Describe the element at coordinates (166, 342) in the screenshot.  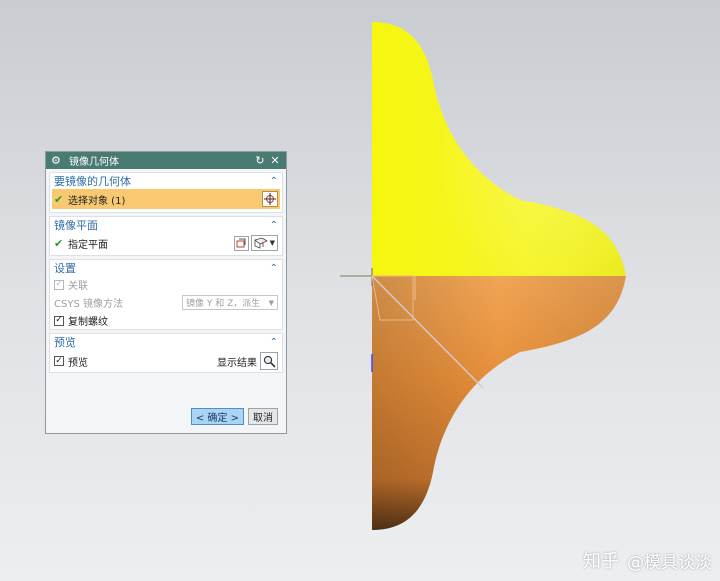
I see `section-preview-header: 预览 ⌃` at that location.